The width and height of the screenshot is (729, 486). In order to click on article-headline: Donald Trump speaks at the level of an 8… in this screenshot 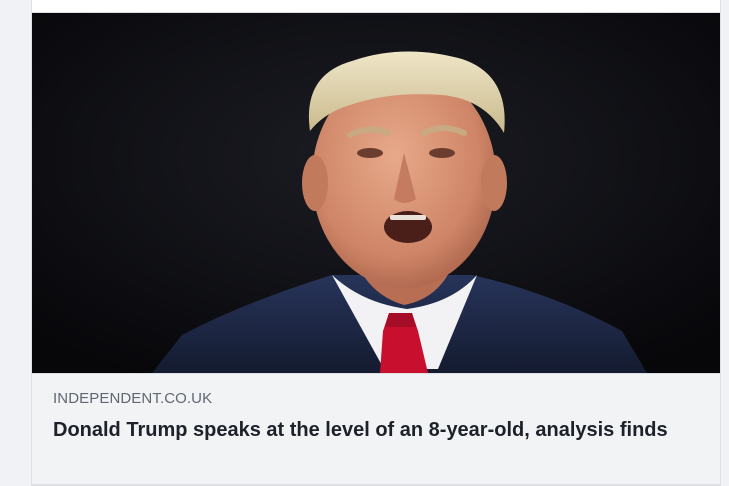, I will do `click(375, 430)`.